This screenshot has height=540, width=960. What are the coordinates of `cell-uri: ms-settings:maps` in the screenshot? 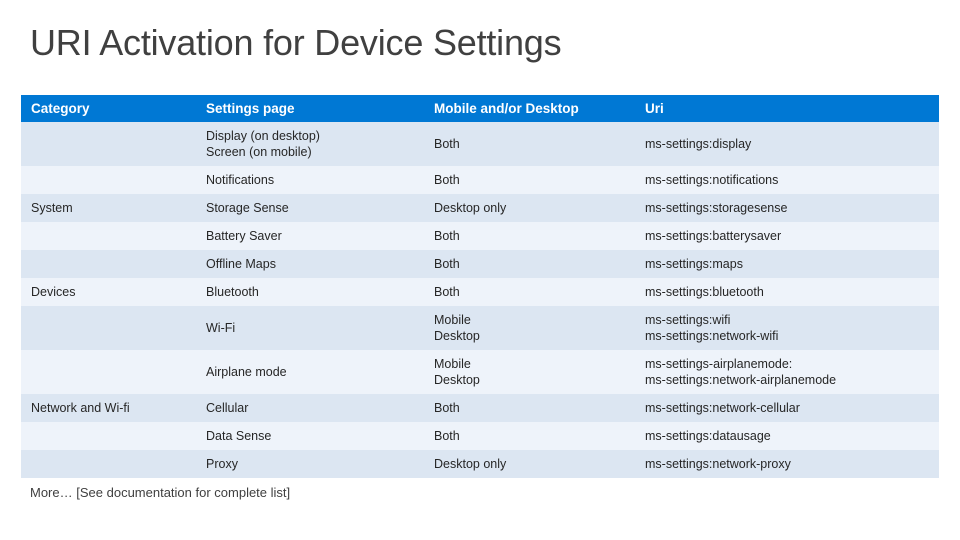 It's located at (787, 264).